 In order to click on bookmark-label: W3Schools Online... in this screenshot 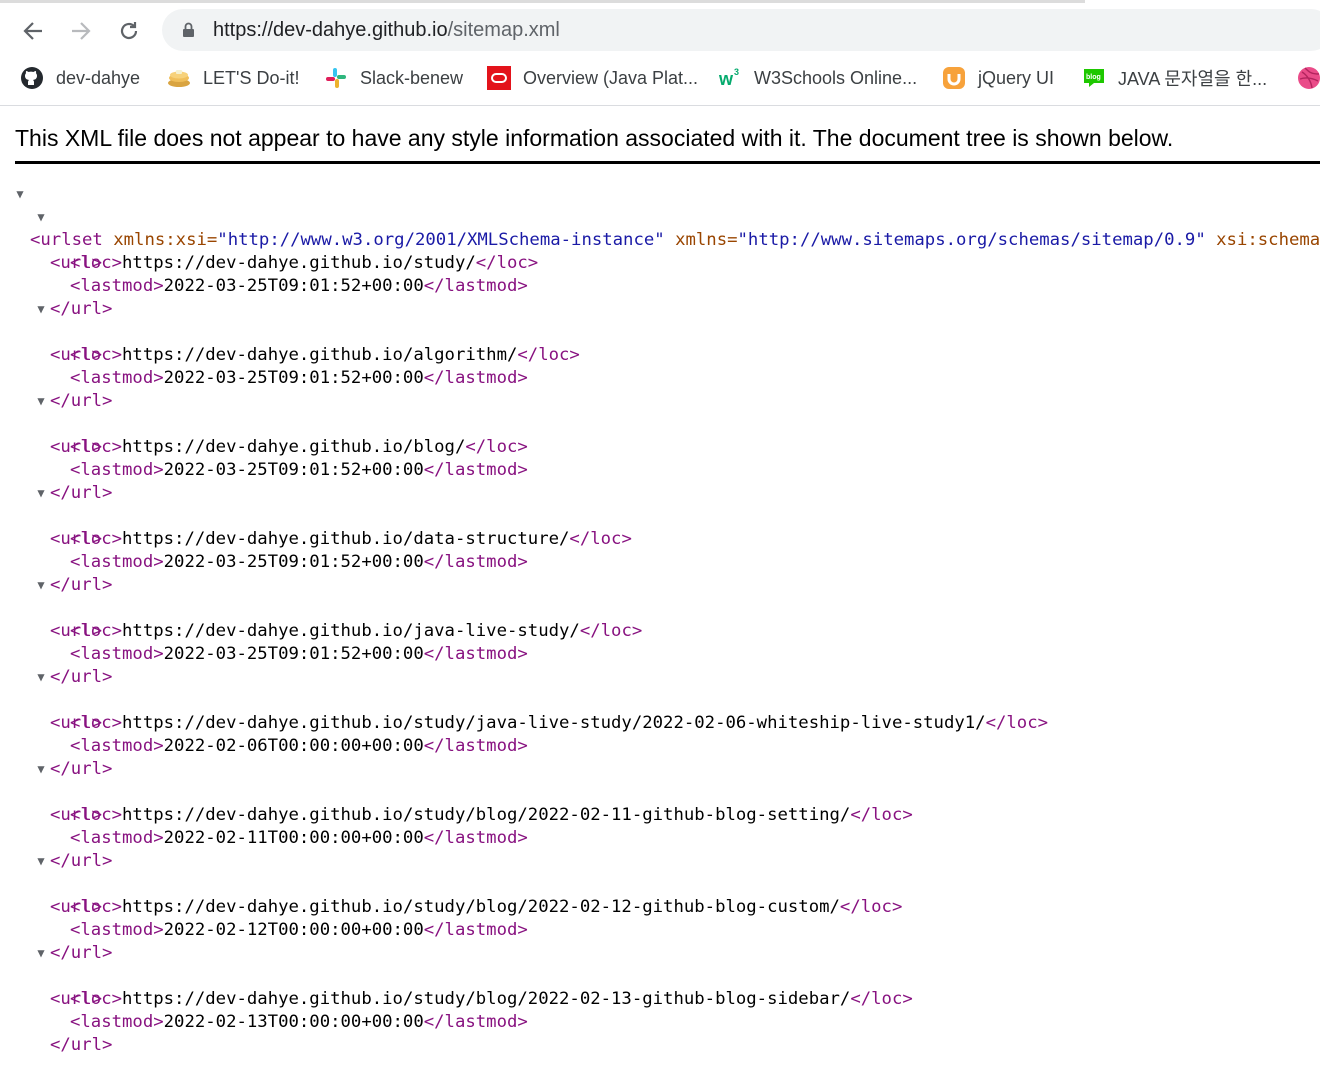, I will do `click(836, 77)`.